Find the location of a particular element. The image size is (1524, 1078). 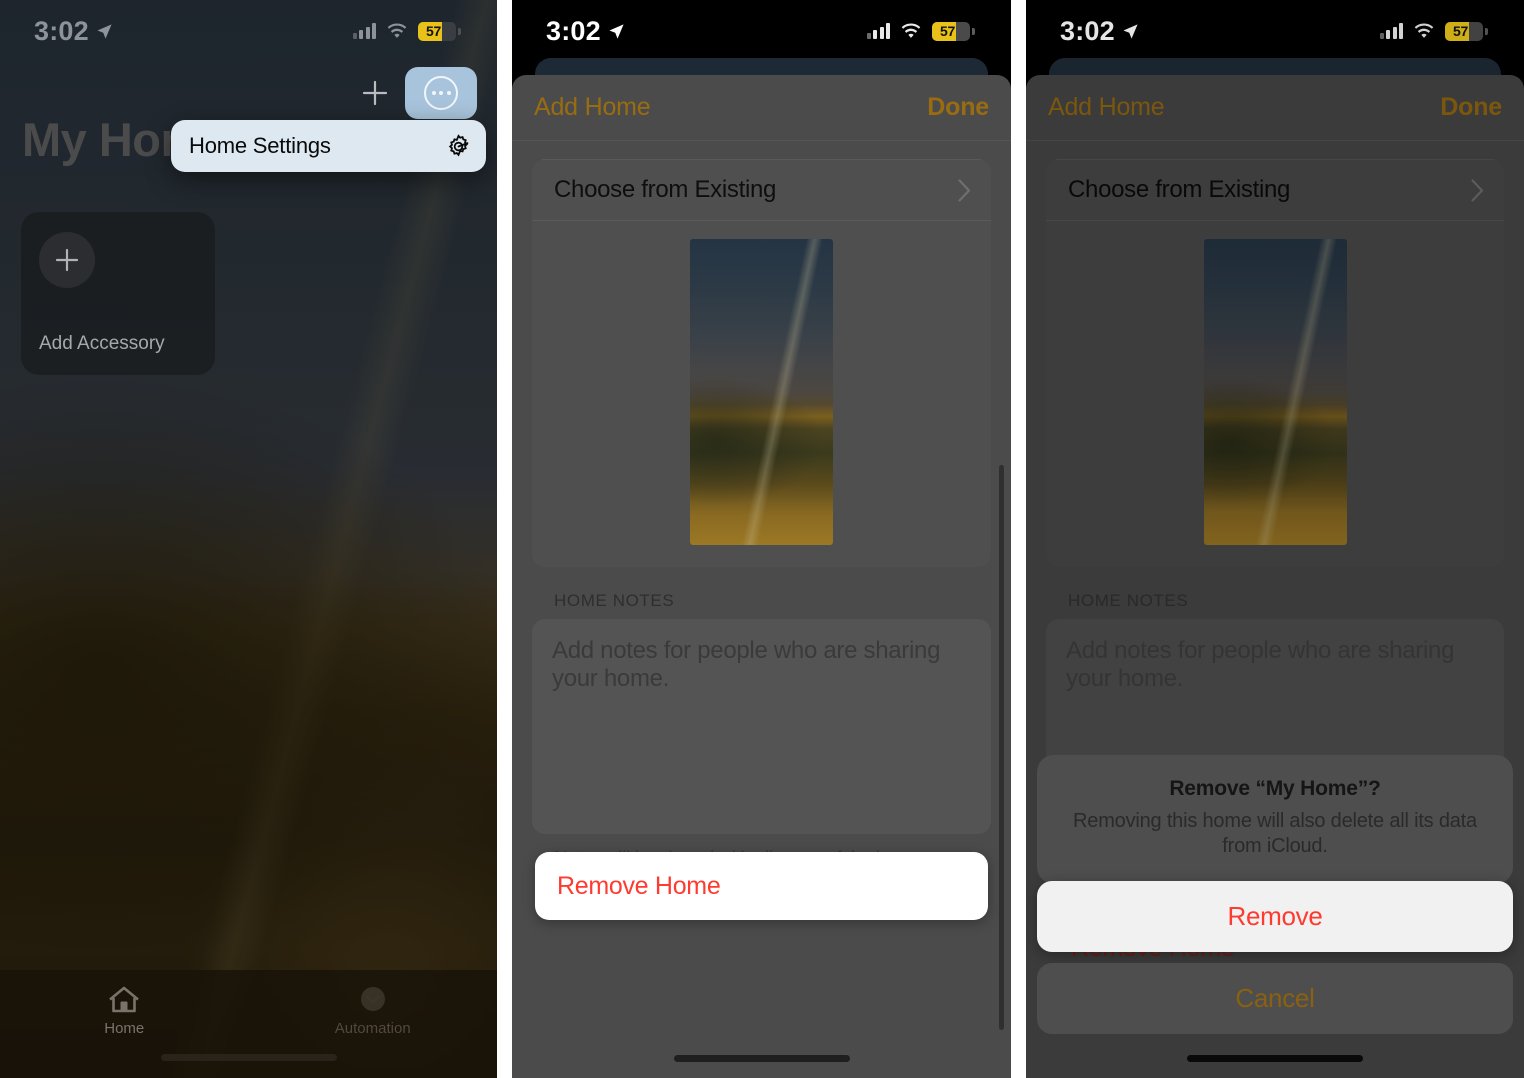

alert-remove-button: Remove is located at coordinates (1275, 916).